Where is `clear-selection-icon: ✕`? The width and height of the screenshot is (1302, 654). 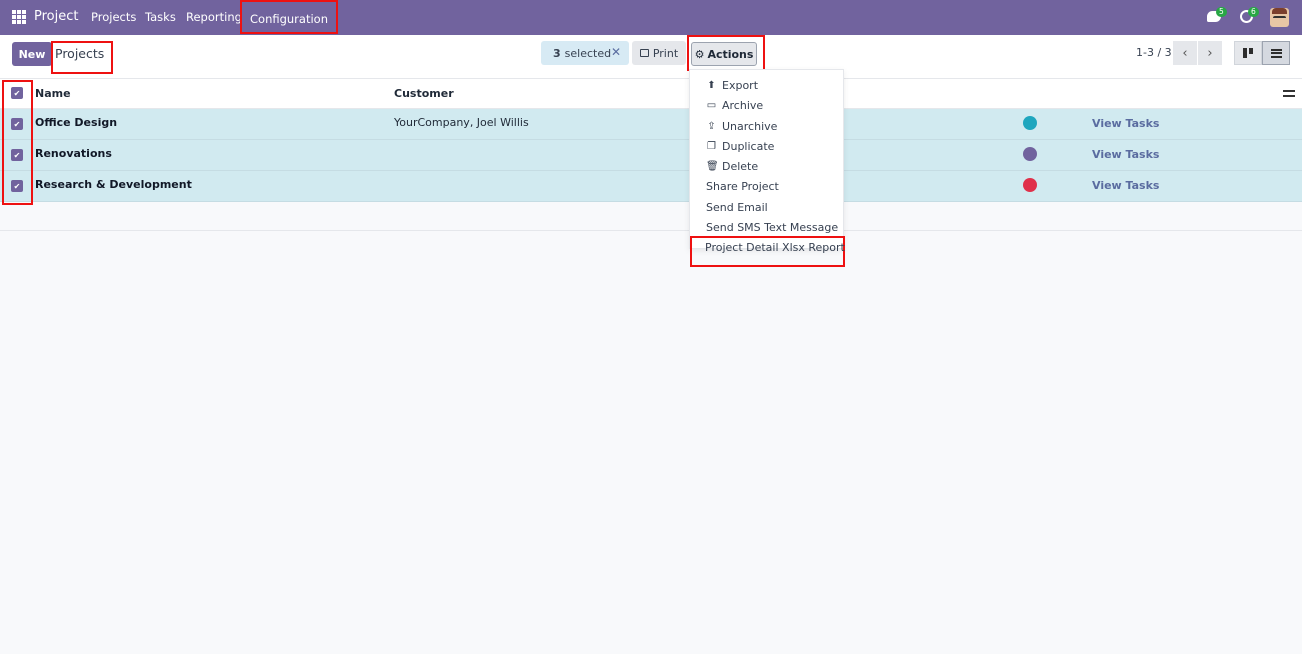 clear-selection-icon: ✕ is located at coordinates (616, 52).